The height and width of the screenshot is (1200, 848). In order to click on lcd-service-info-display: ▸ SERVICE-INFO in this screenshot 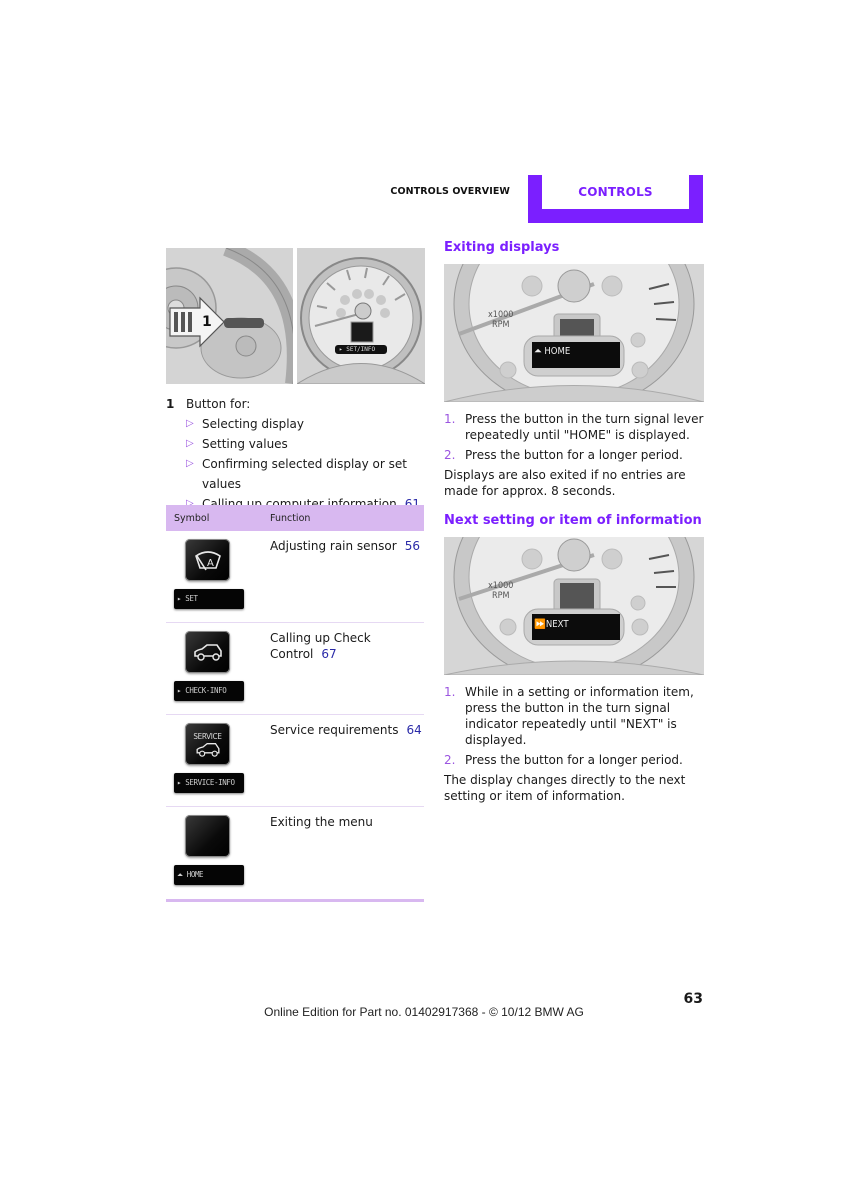, I will do `click(209, 783)`.